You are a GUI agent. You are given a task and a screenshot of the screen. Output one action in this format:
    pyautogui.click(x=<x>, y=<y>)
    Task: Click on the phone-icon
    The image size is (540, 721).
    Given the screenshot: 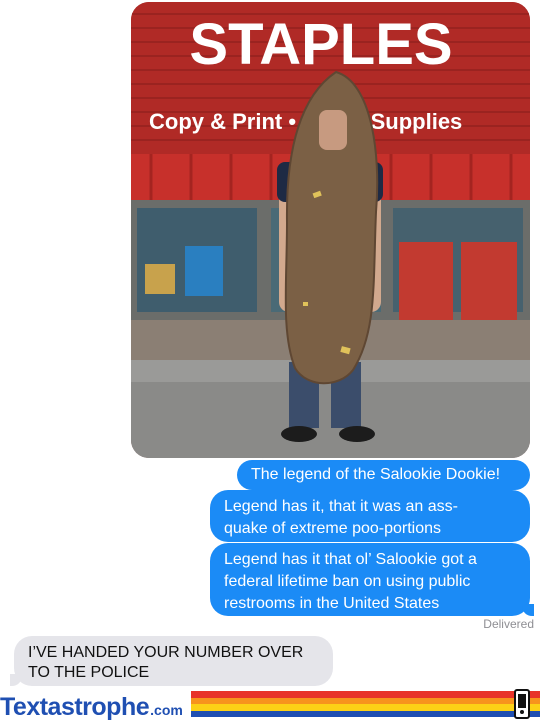 What is the action you would take?
    pyautogui.click(x=522, y=704)
    